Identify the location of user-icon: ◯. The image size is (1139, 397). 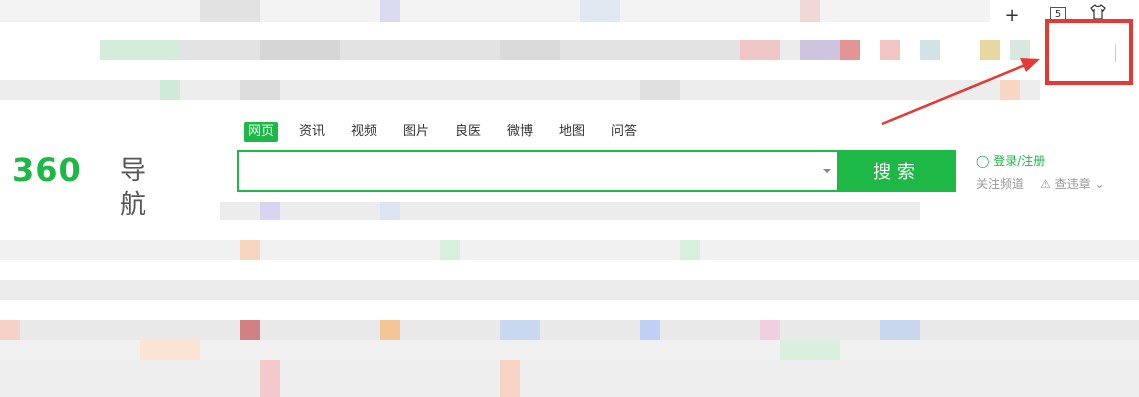
(983, 161).